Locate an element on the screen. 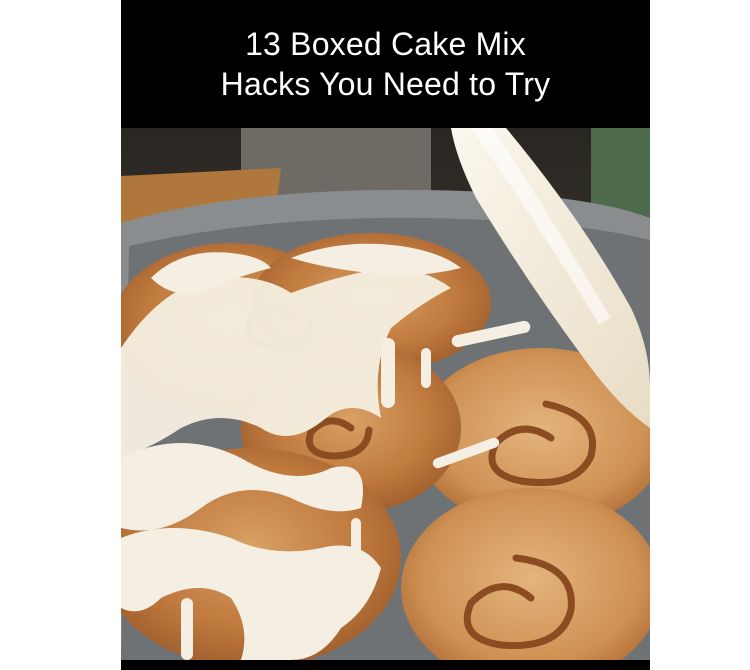  caption-line-2: Hacks You Need to Try is located at coordinates (385, 84).